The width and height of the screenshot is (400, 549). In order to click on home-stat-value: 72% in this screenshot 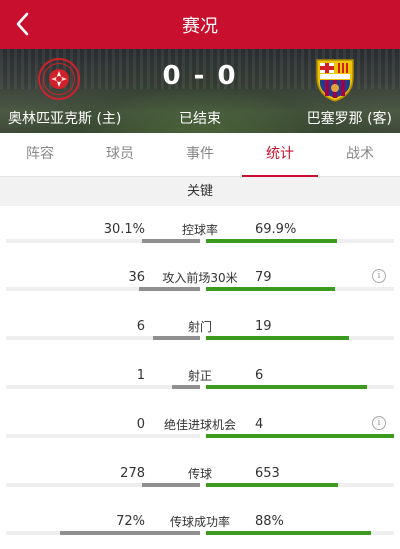, I will do `click(130, 521)`.